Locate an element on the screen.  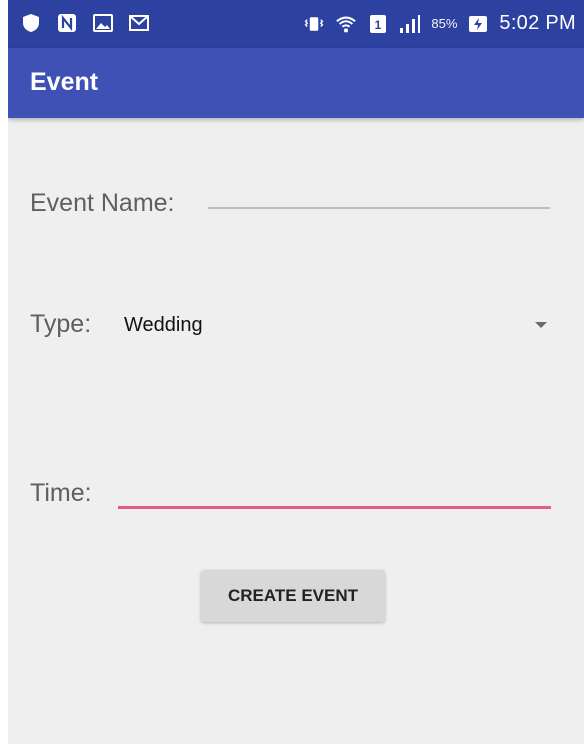
image-icon is located at coordinates (103, 23).